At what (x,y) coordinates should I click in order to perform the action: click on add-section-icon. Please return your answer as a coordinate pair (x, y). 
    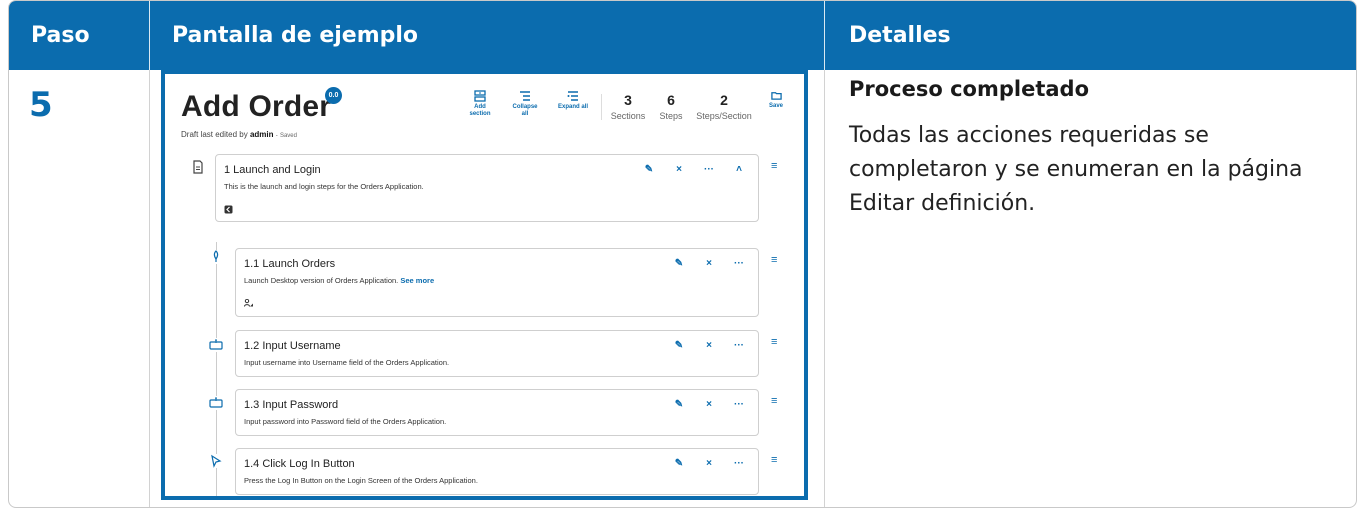
    Looking at the image, I should click on (480, 96).